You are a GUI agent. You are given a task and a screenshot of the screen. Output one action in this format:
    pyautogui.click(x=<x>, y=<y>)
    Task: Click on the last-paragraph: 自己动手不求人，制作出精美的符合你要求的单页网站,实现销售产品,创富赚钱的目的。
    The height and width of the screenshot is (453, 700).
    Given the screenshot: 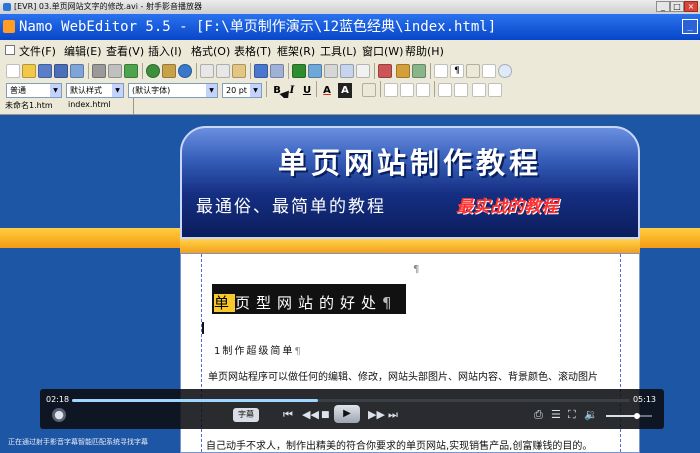 What is the action you would take?
    pyautogui.click(x=399, y=444)
    